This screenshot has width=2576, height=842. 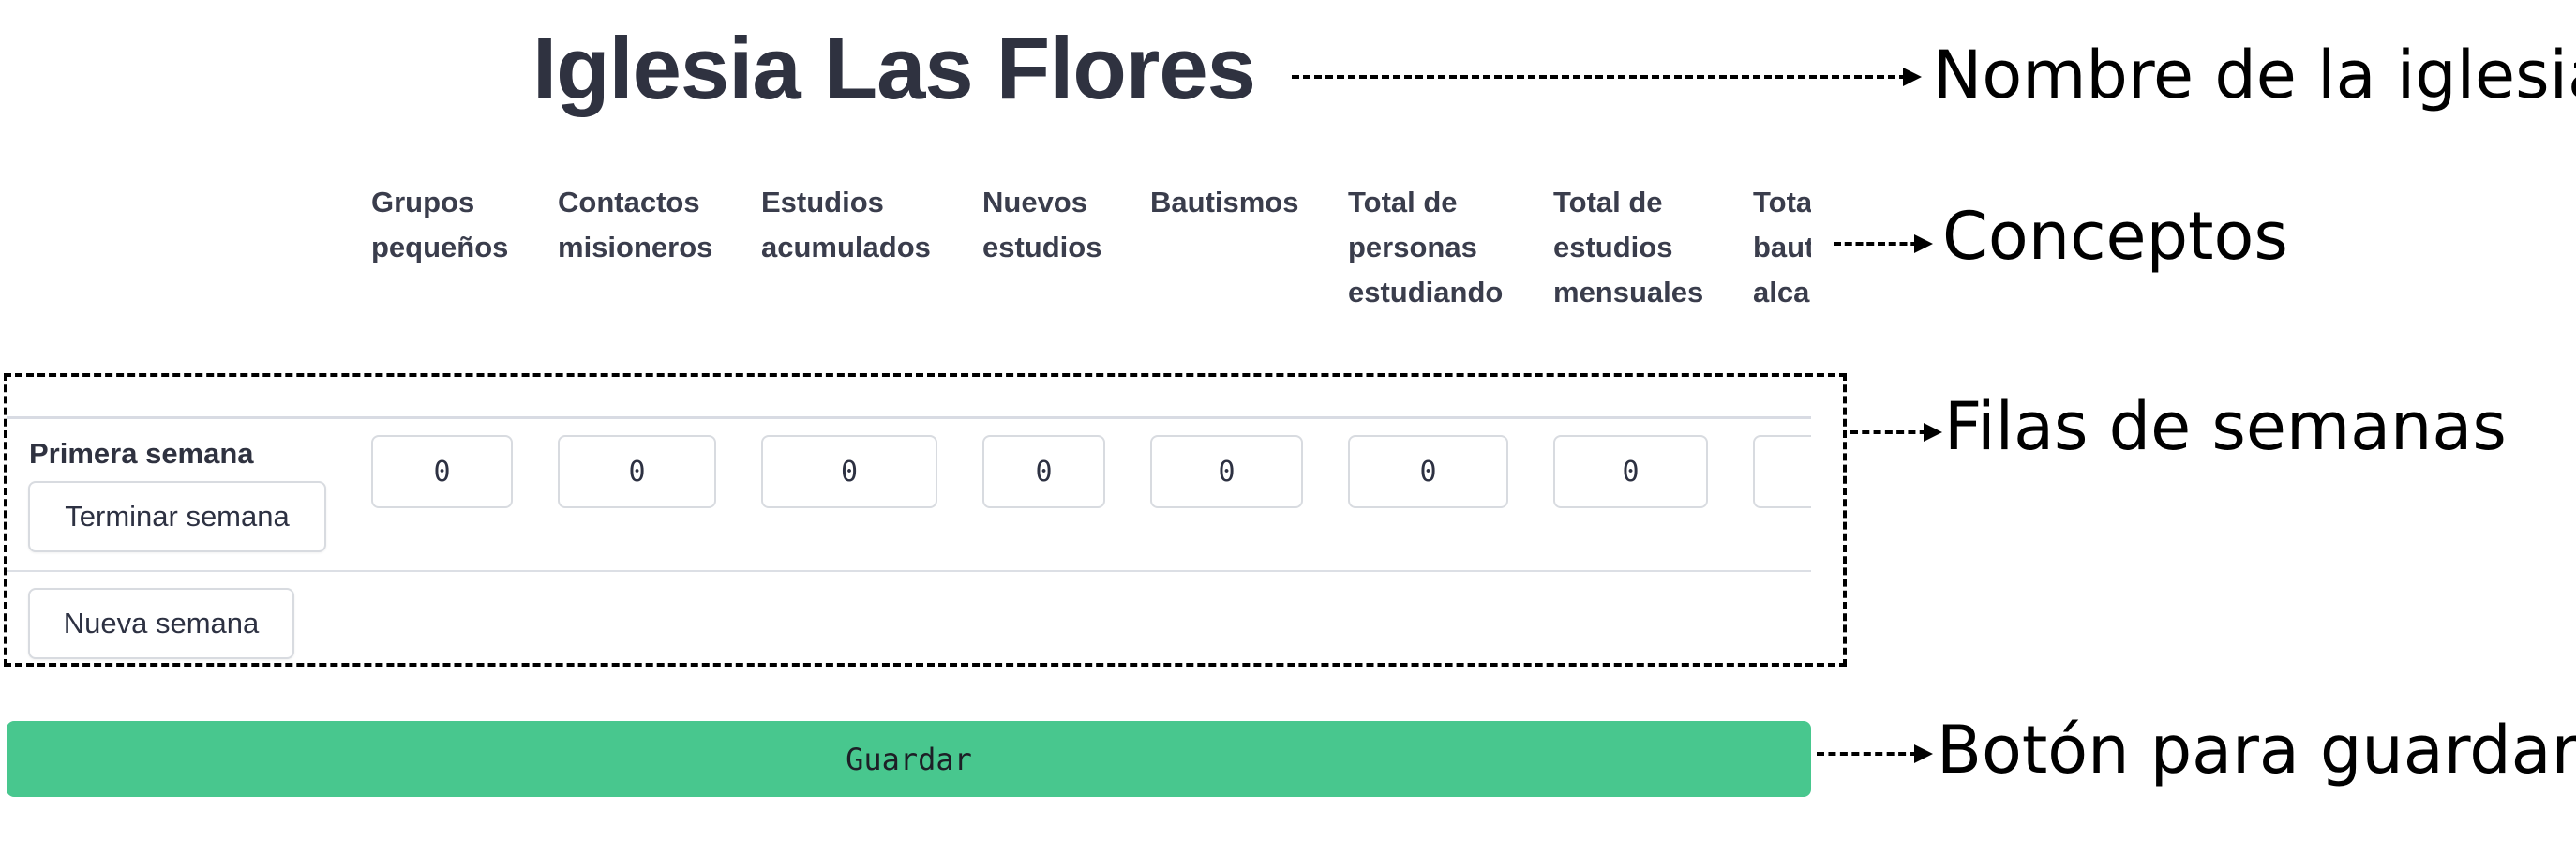 I want to click on column-header-total-monthly-studies: Total de estudios mensuales, so click(x=1629, y=247).